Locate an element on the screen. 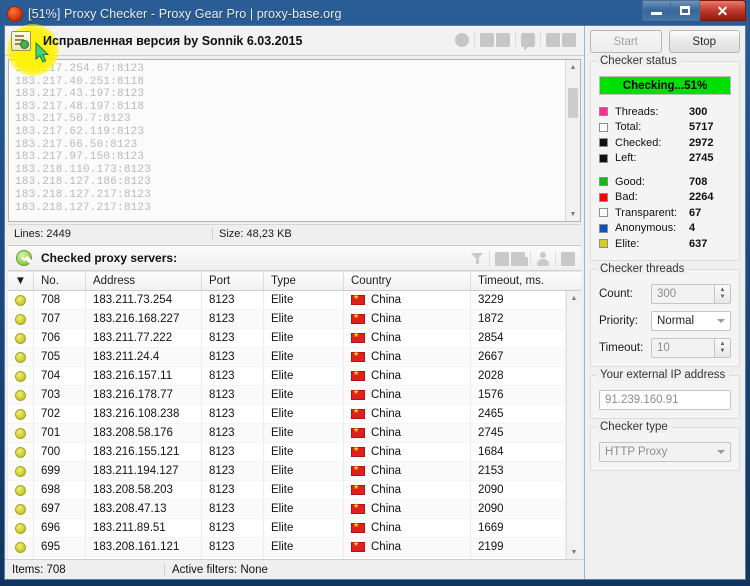  source-list-scrollbar: ▲ ▼ is located at coordinates (572, 140).